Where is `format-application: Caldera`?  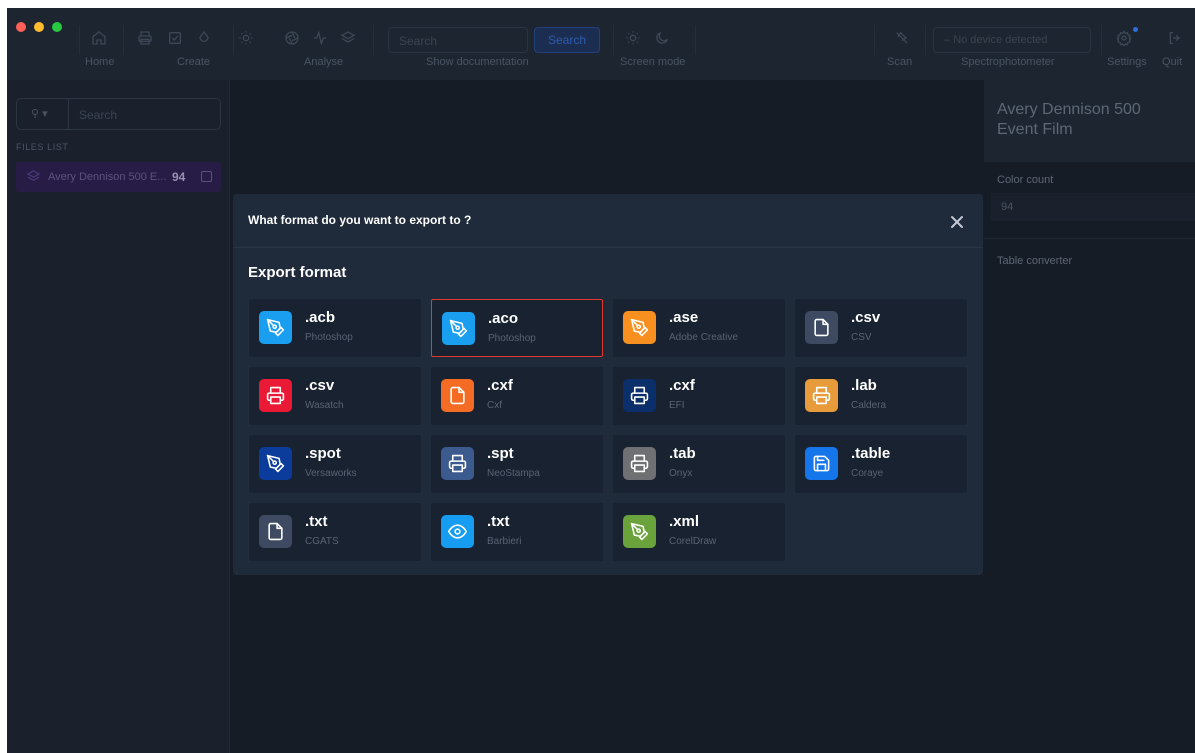 format-application: Caldera is located at coordinates (869, 405).